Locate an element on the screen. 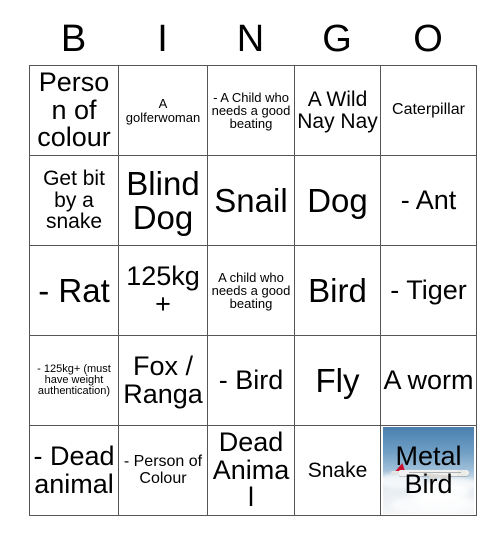 The height and width of the screenshot is (544, 500). bingo-cell-text: Bird is located at coordinates (337, 290).